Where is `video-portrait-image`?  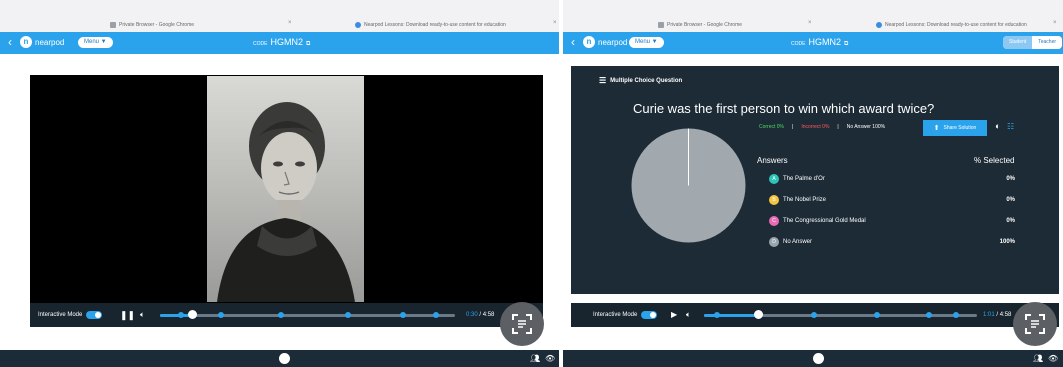
video-portrait-image is located at coordinates (285, 189).